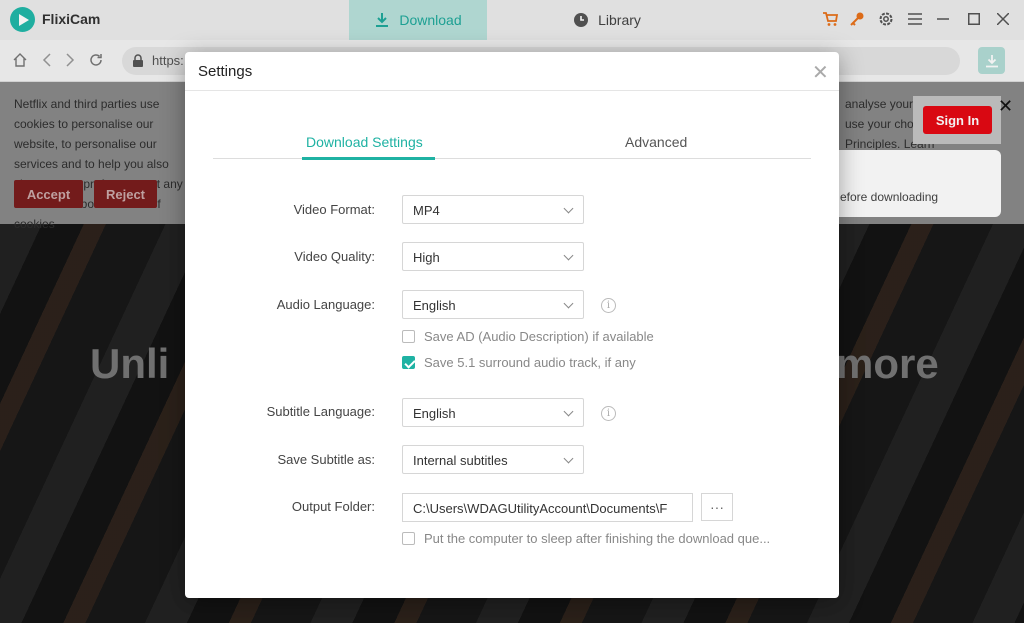 The image size is (1024, 623). Describe the element at coordinates (408, 336) in the screenshot. I see `save-ad-checkbox` at that location.